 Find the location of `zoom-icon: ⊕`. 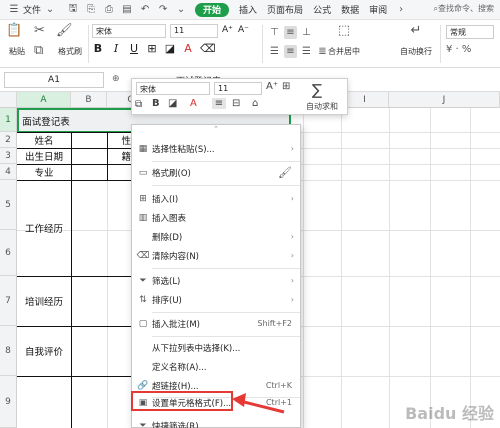

zoom-icon: ⊕ is located at coordinates (116, 79).